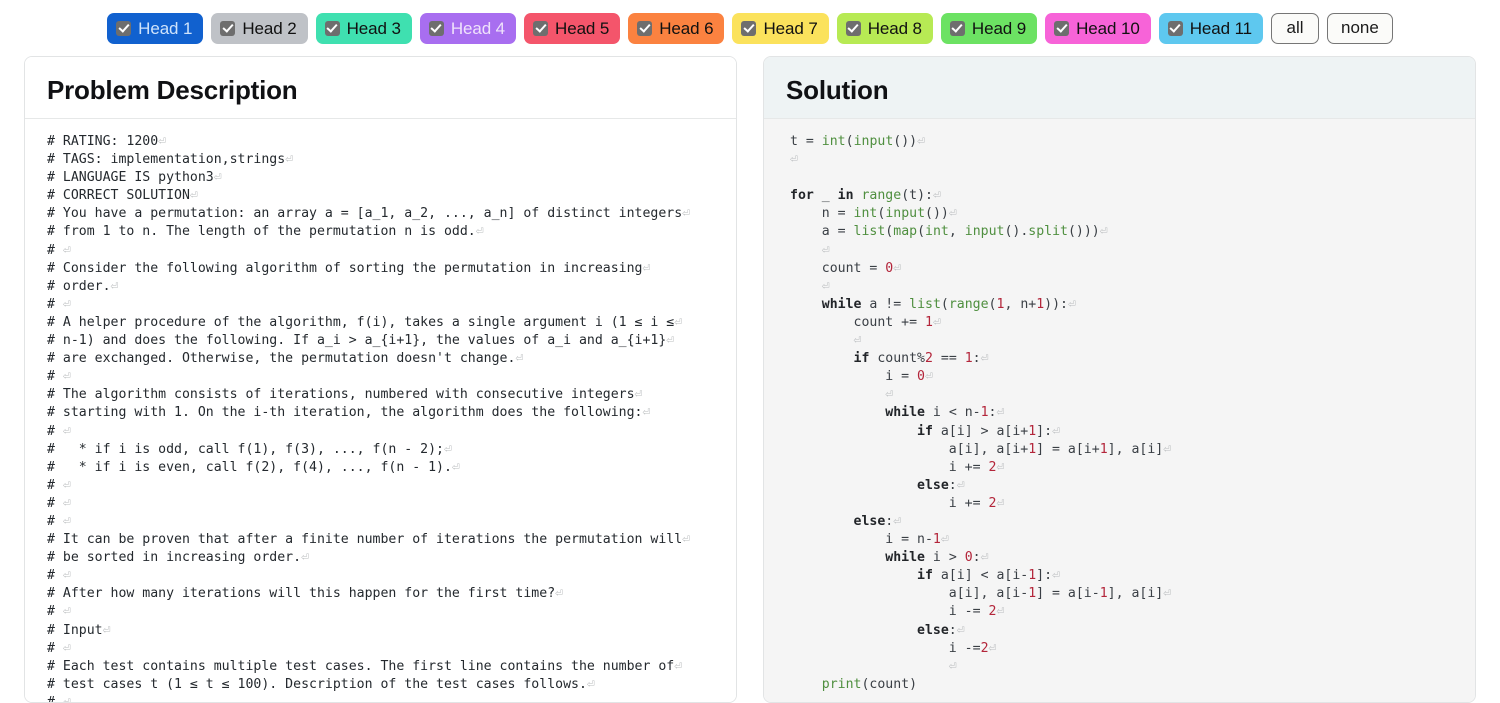  I want to click on code-token: if, so click(834, 359).